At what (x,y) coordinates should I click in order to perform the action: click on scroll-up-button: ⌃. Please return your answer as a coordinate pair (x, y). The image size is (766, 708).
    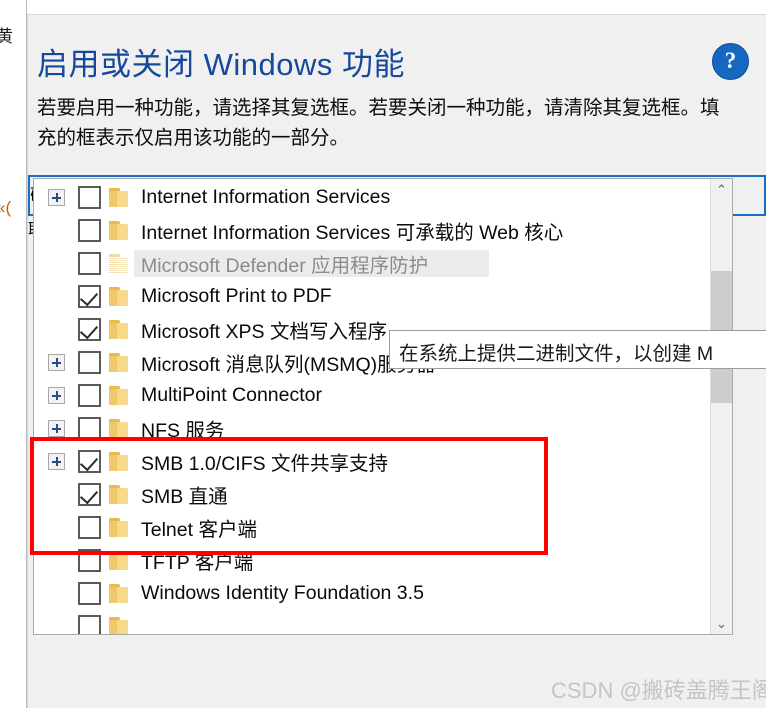
    Looking at the image, I should click on (721, 189).